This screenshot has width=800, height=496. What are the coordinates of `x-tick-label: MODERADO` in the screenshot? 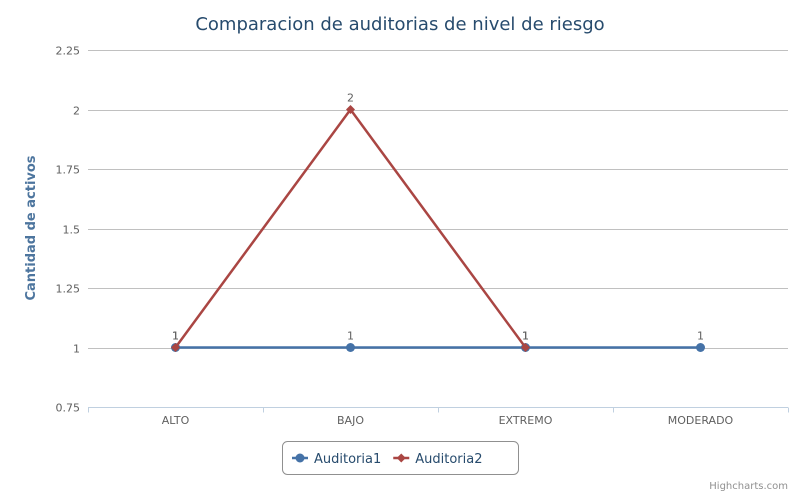 It's located at (701, 420).